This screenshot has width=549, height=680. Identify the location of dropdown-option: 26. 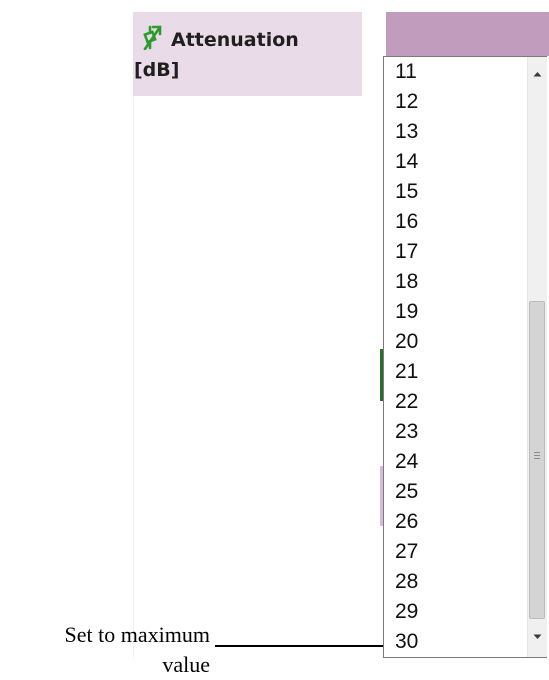
(455, 522).